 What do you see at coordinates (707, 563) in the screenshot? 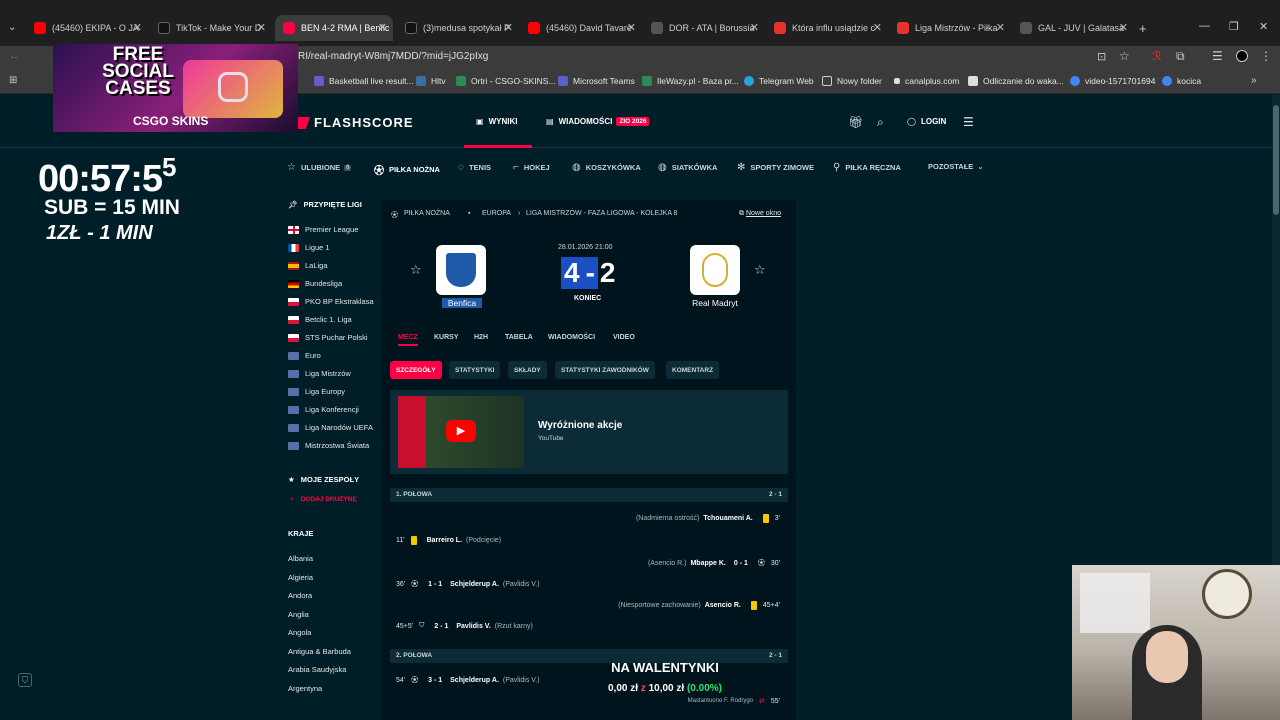
I see `event-player: Mbappe K.` at bounding box center [707, 563].